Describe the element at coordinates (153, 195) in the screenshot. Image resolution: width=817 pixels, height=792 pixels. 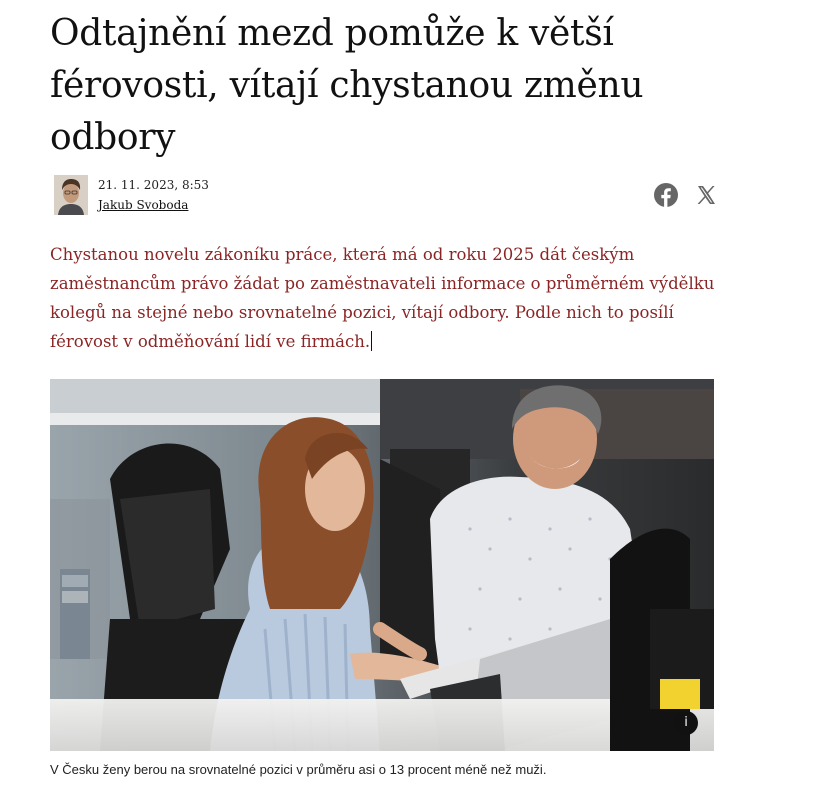
I see `byline-meta: 21. 11. 2023, 8:53 Jakub Svoboda` at that location.